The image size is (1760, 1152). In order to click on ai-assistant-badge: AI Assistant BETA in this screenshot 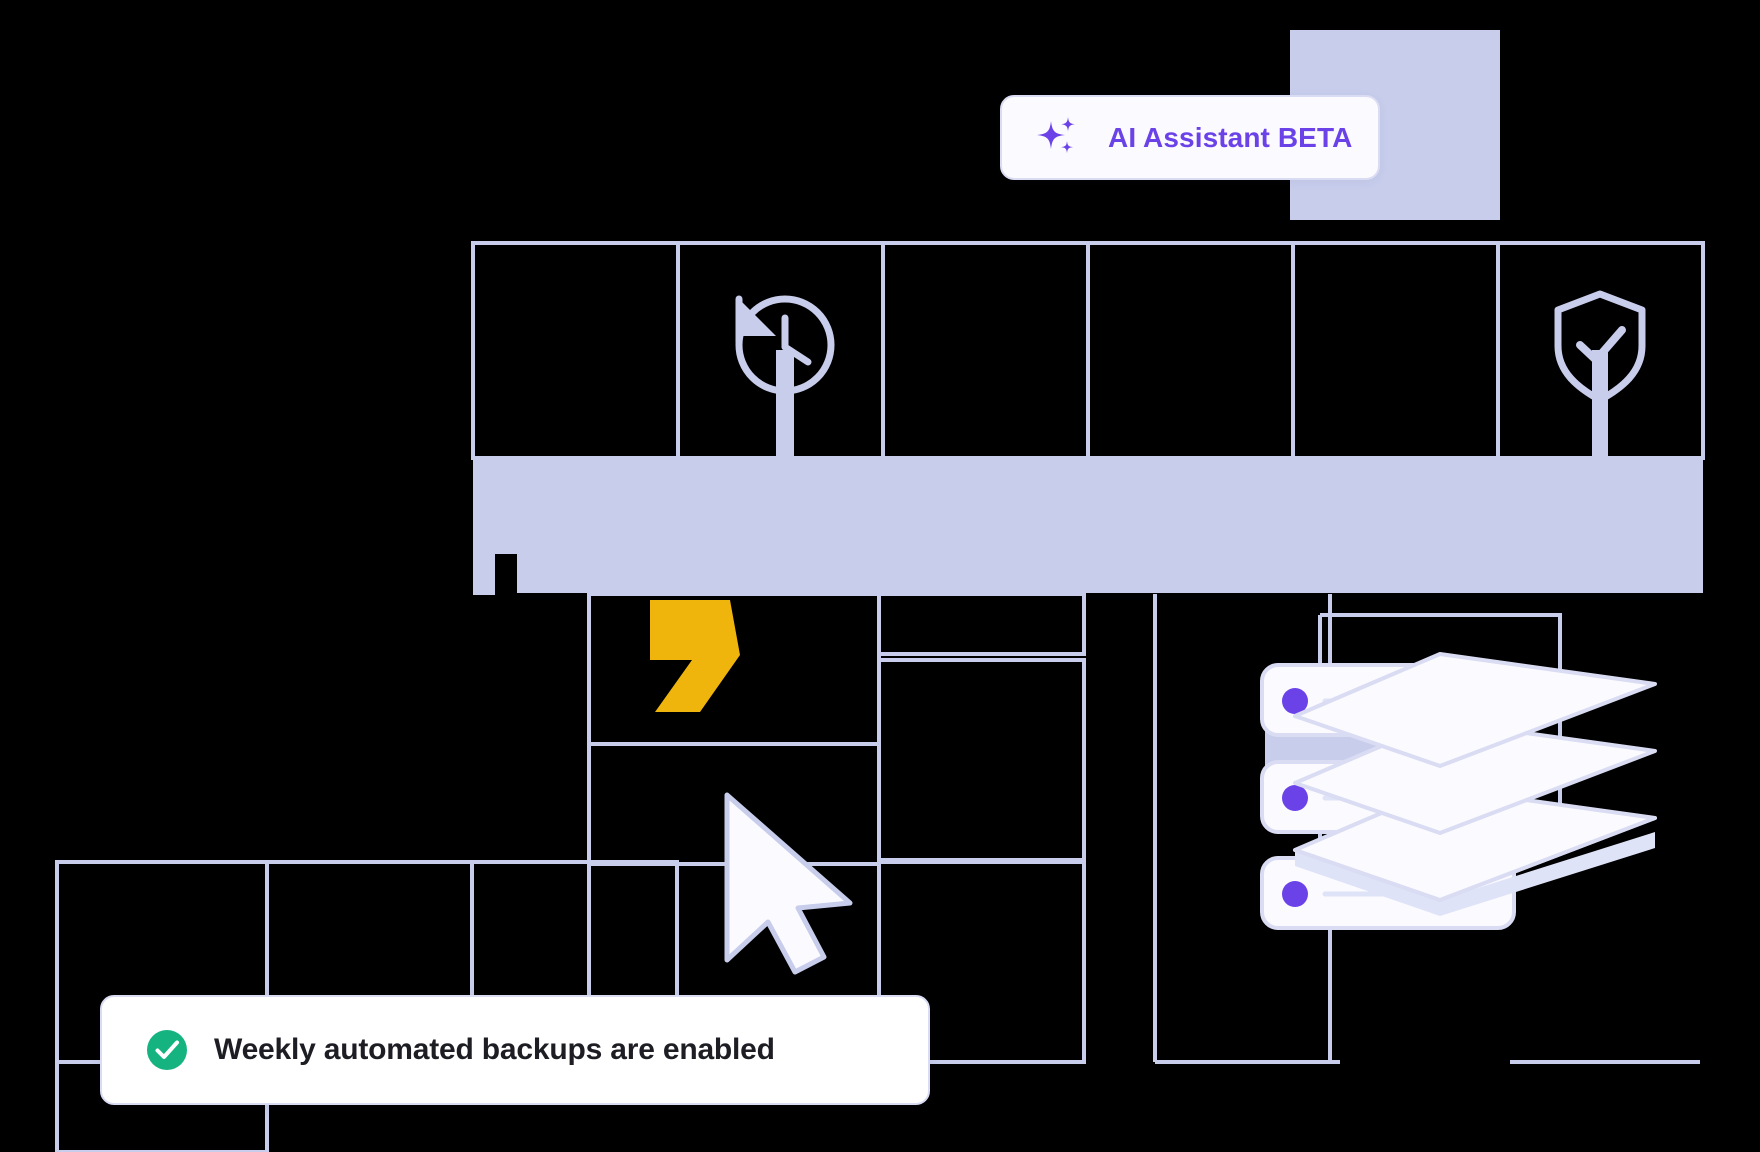, I will do `click(1190, 137)`.